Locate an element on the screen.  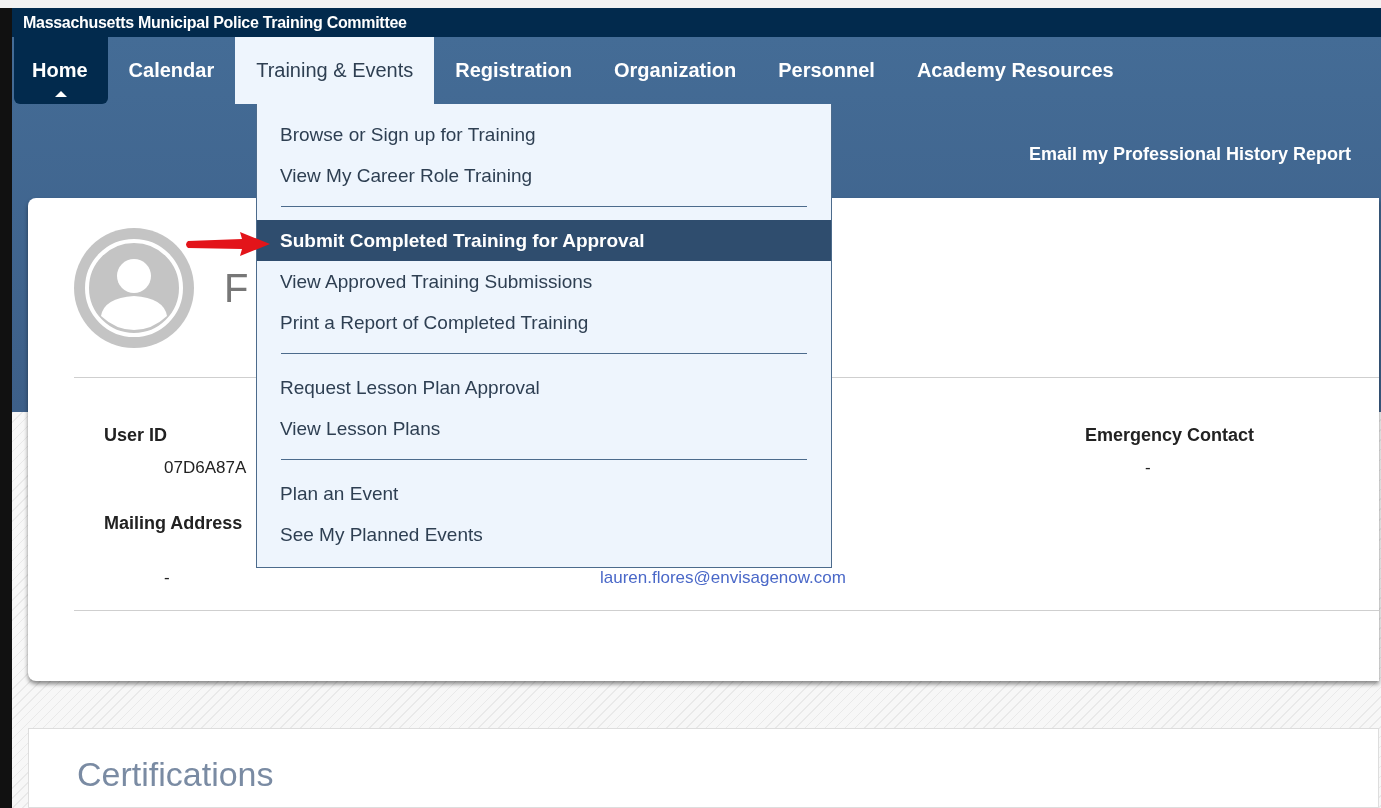
nav-tab: Home is located at coordinates (61, 70).